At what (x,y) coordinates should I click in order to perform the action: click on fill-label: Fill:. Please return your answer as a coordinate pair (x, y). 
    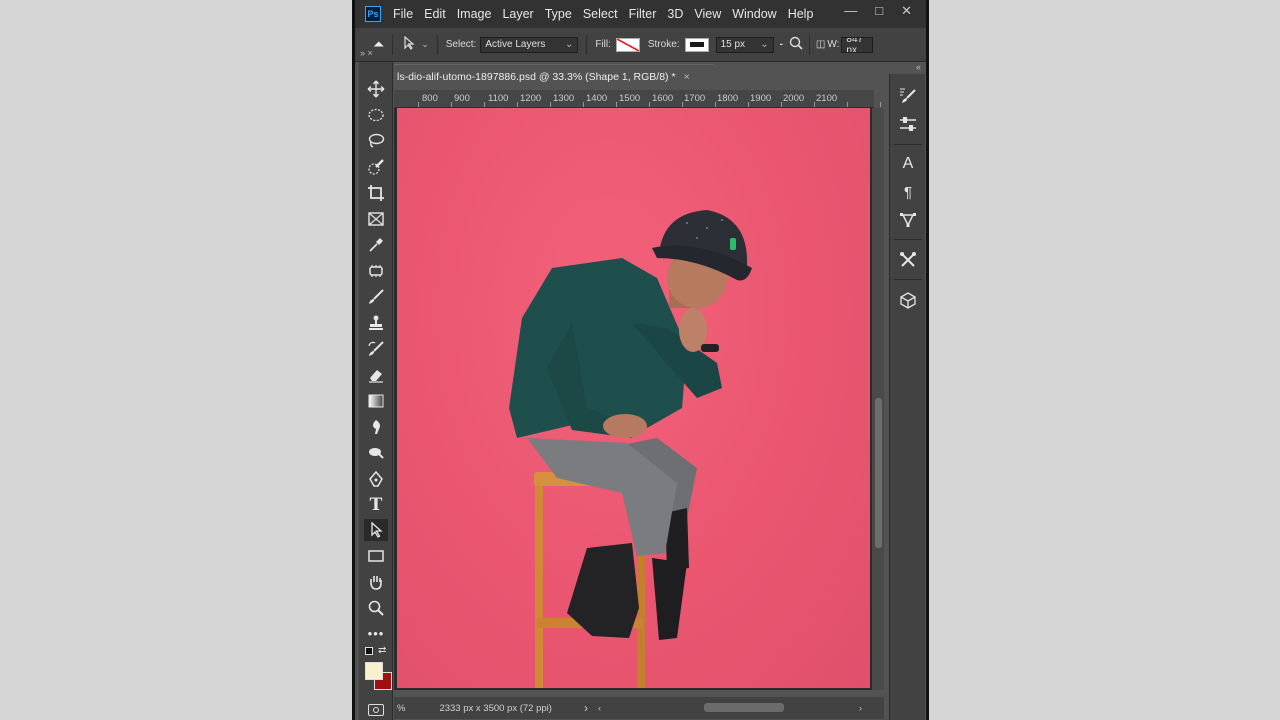
    Looking at the image, I should click on (603, 44).